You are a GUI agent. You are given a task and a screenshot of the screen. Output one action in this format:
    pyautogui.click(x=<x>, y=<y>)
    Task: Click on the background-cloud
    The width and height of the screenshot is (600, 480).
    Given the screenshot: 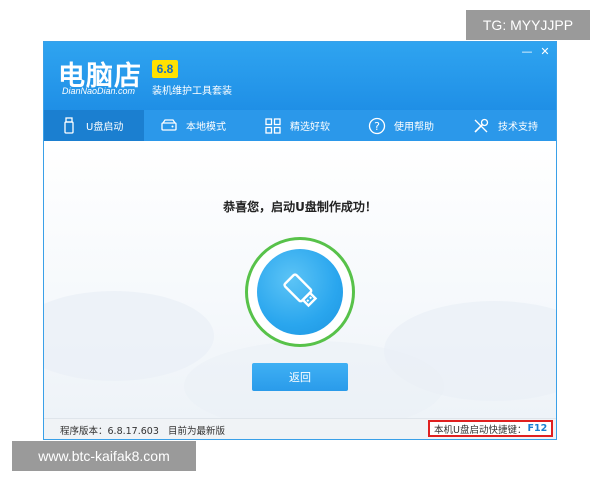 What is the action you would take?
    pyautogui.click(x=129, y=336)
    